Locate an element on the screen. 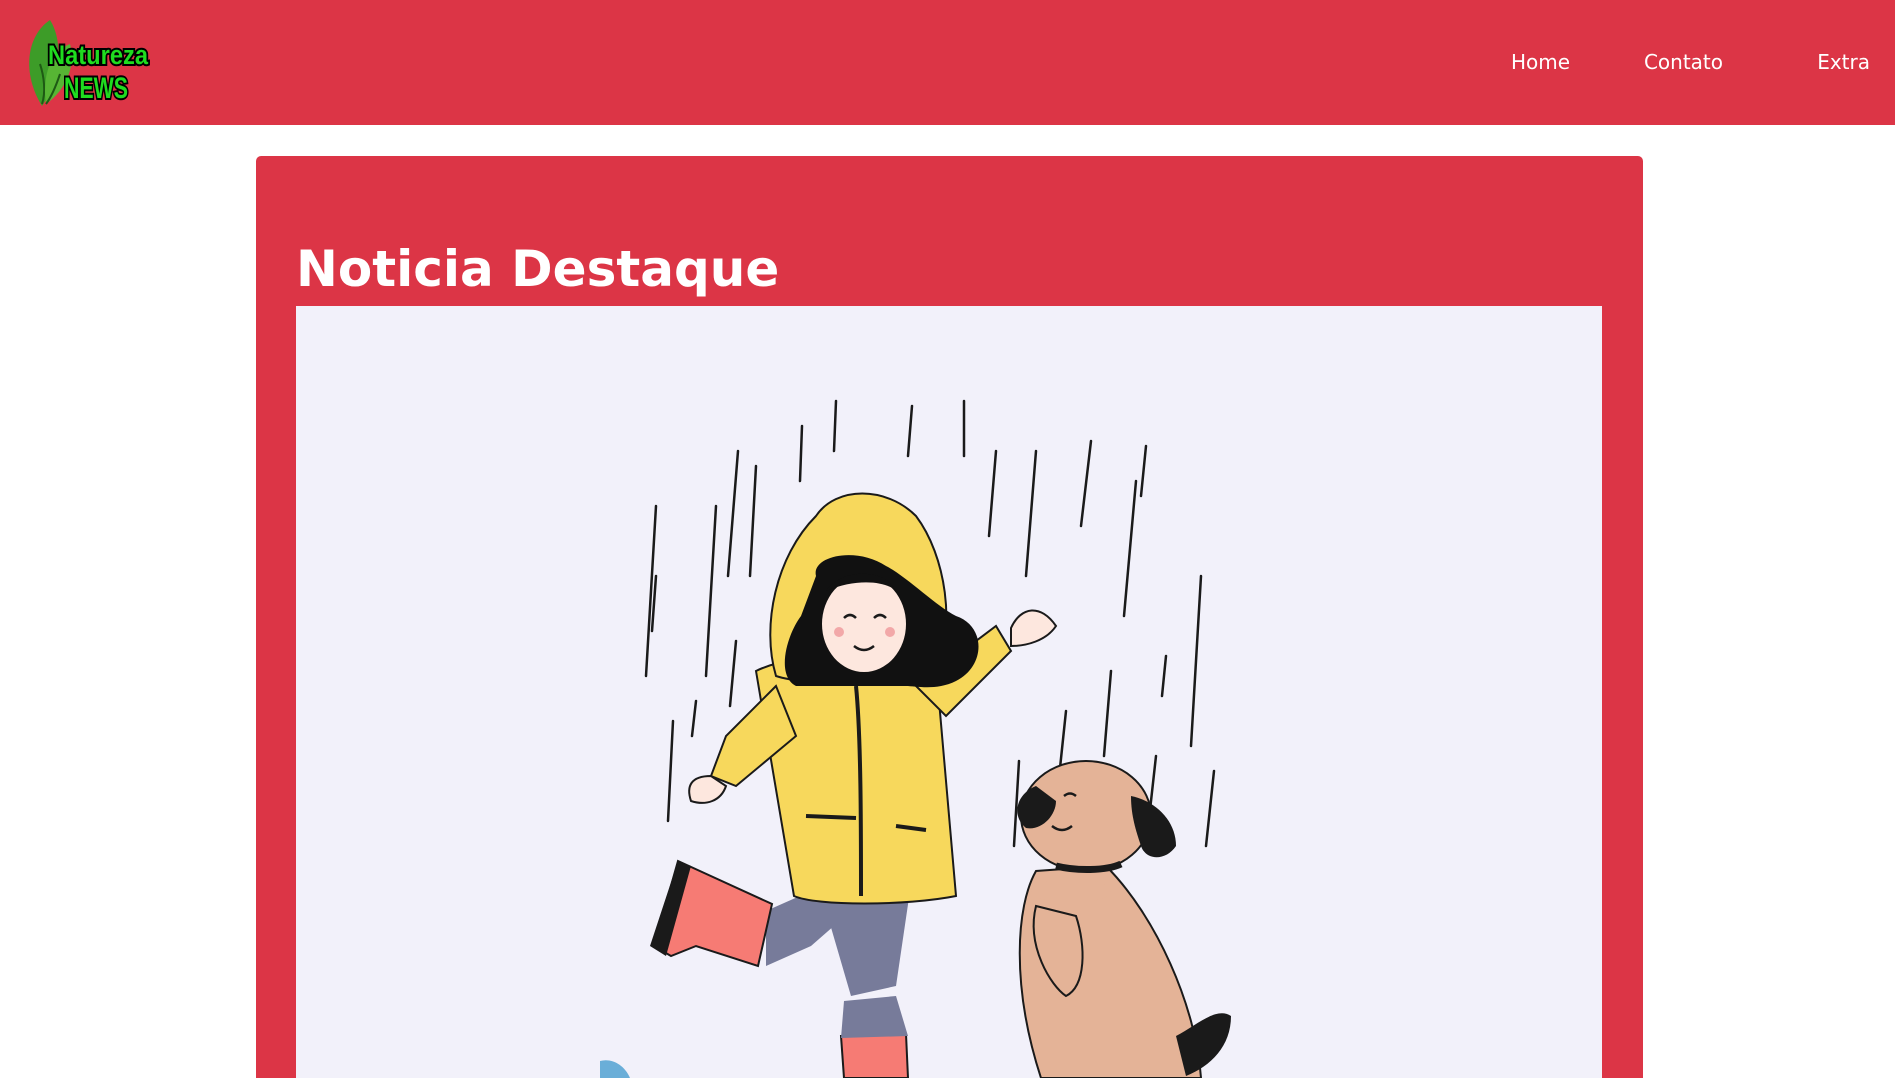 The image size is (1895, 1078). nav-extra-link: Extra is located at coordinates (1843, 62).